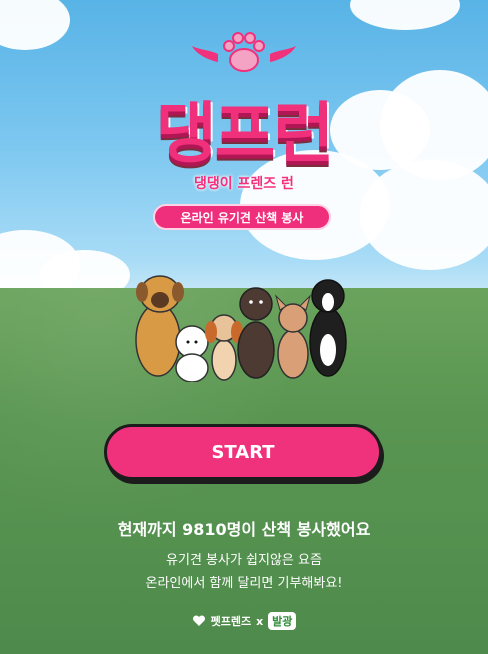 Image resolution: width=488 pixels, height=654 pixels. I want to click on paw-icon, so click(244, 52).